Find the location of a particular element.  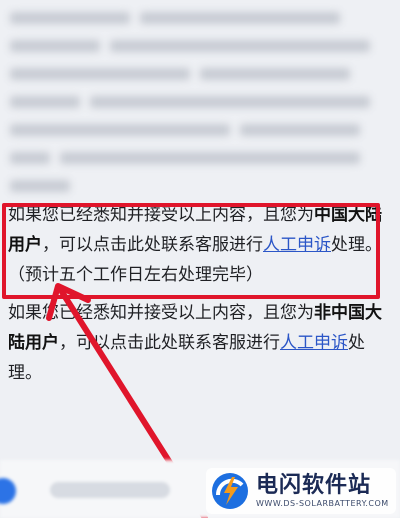

site-watermark: 电闪软件站 WWW.DS-SOLARBATTERY.COM is located at coordinates (301, 491).